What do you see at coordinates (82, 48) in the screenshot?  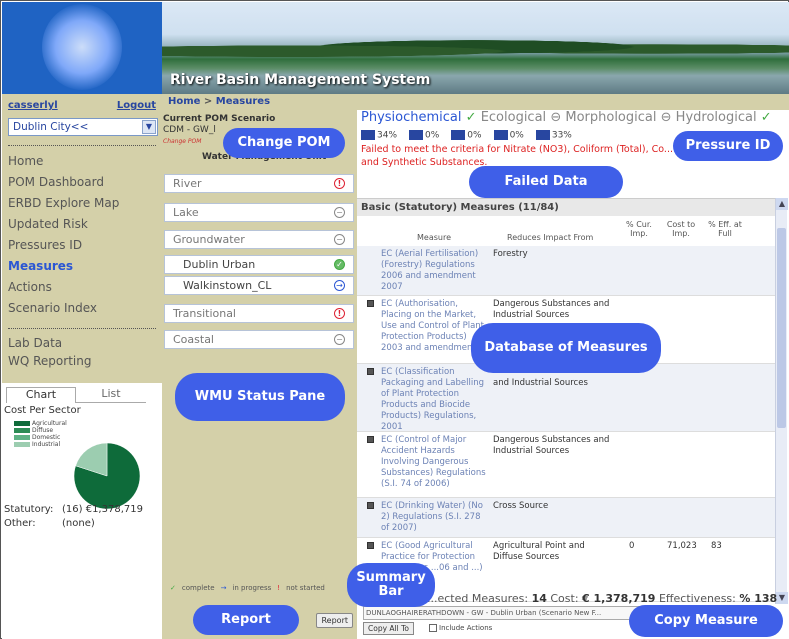 I see `ireland-logo` at bounding box center [82, 48].